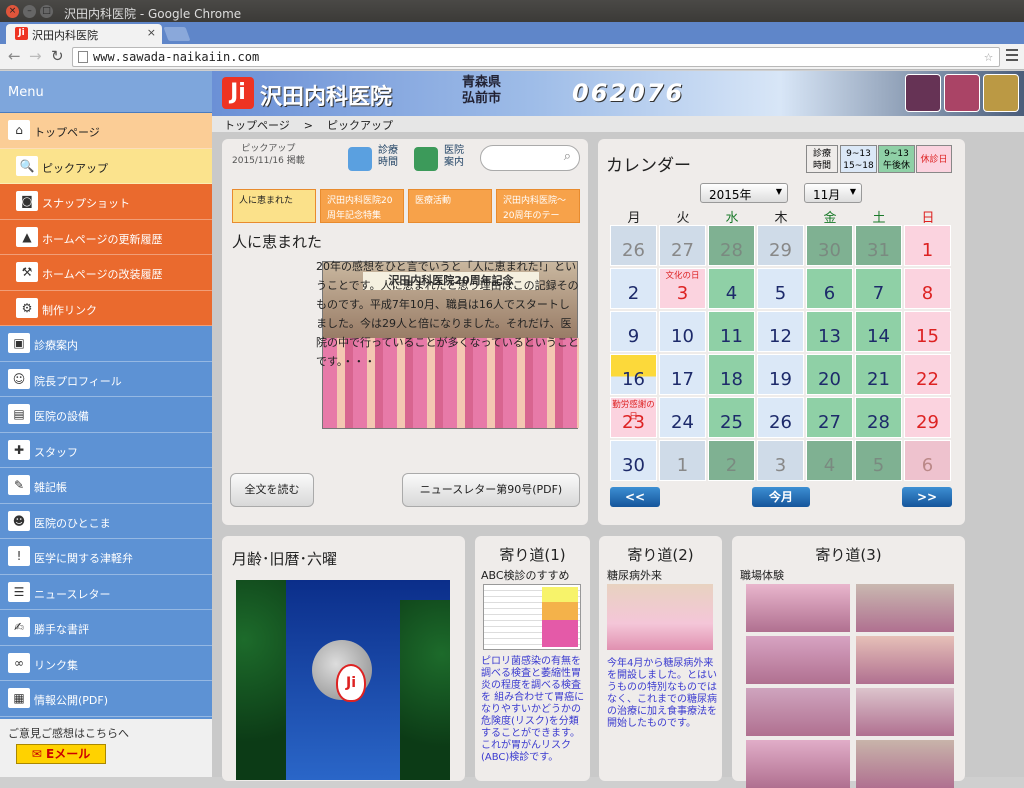 Image resolution: width=1024 pixels, height=788 pixels. Describe the element at coordinates (106, 699) in the screenshot. I see `sidebar-item-16: ▦ 情報公開(PDF)` at that location.